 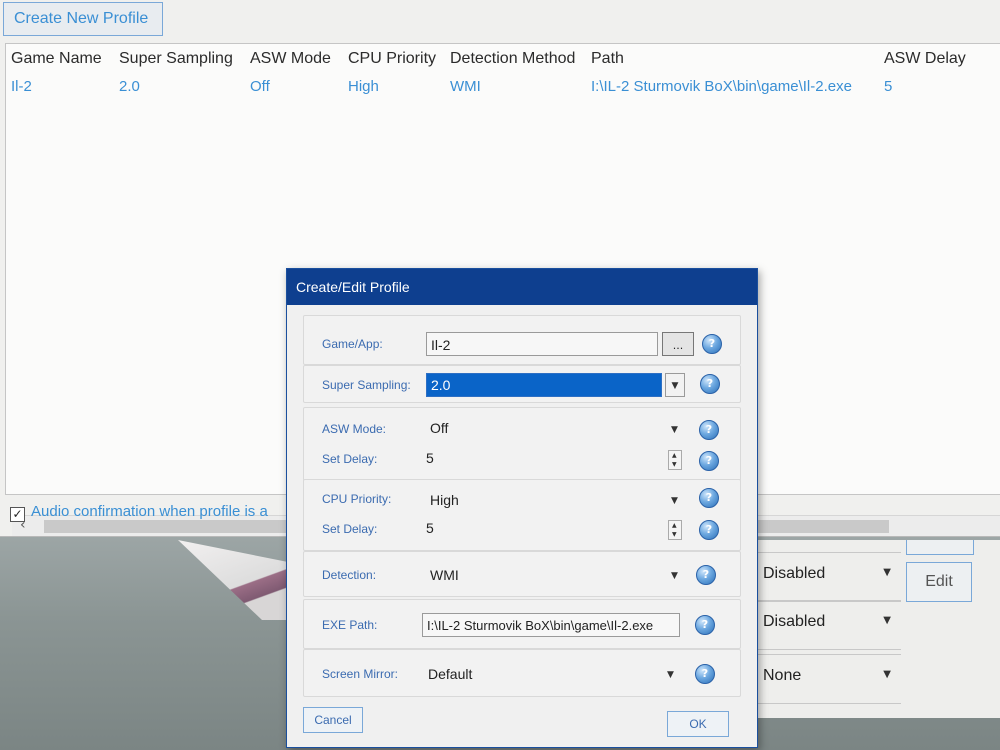 What do you see at coordinates (675, 460) in the screenshot?
I see `asw-delay-spinner: ▲ ▼` at bounding box center [675, 460].